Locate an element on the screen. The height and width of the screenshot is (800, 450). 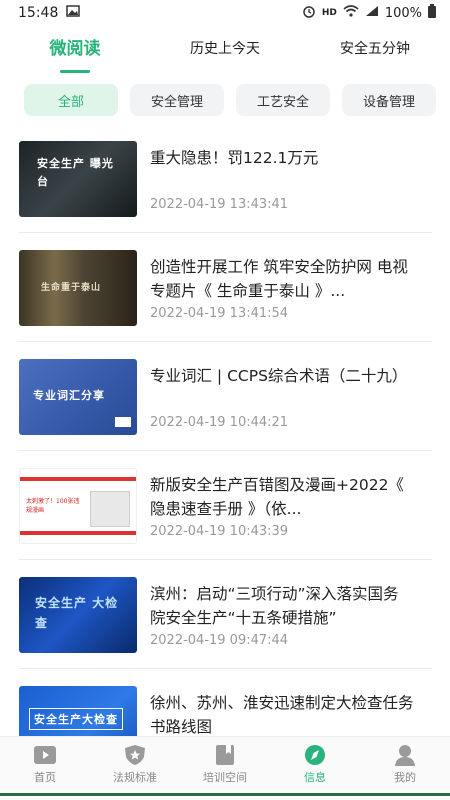
signal-icon is located at coordinates (372, 13).